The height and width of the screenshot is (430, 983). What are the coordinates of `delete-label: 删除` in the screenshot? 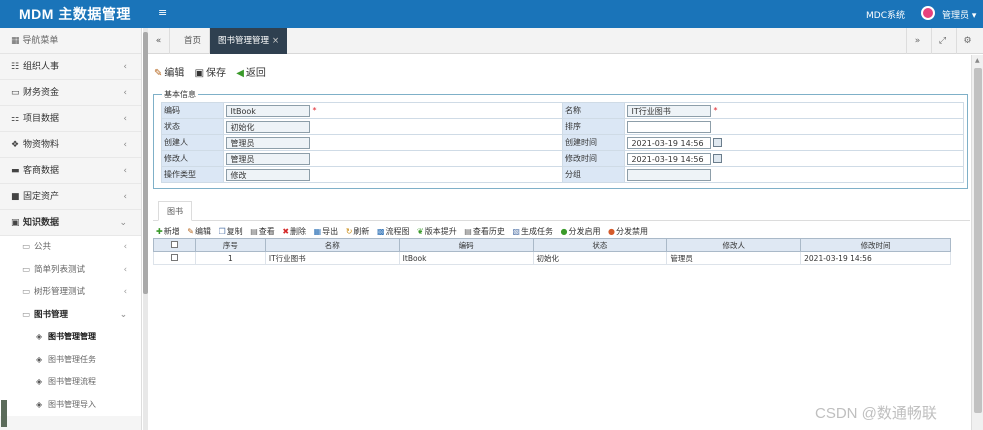 It's located at (298, 231).